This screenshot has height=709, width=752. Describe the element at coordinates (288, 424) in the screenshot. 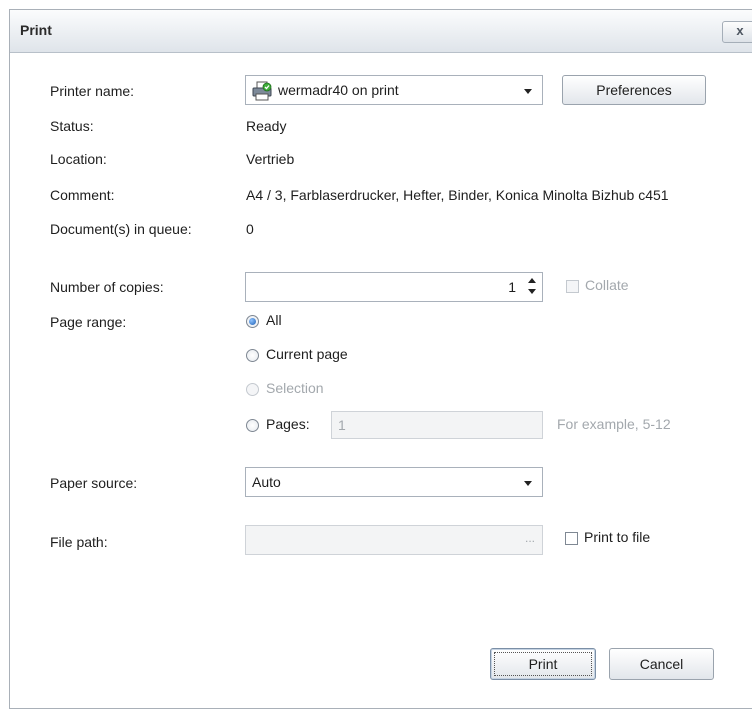

I see `range-pages-label: Pages:` at that location.